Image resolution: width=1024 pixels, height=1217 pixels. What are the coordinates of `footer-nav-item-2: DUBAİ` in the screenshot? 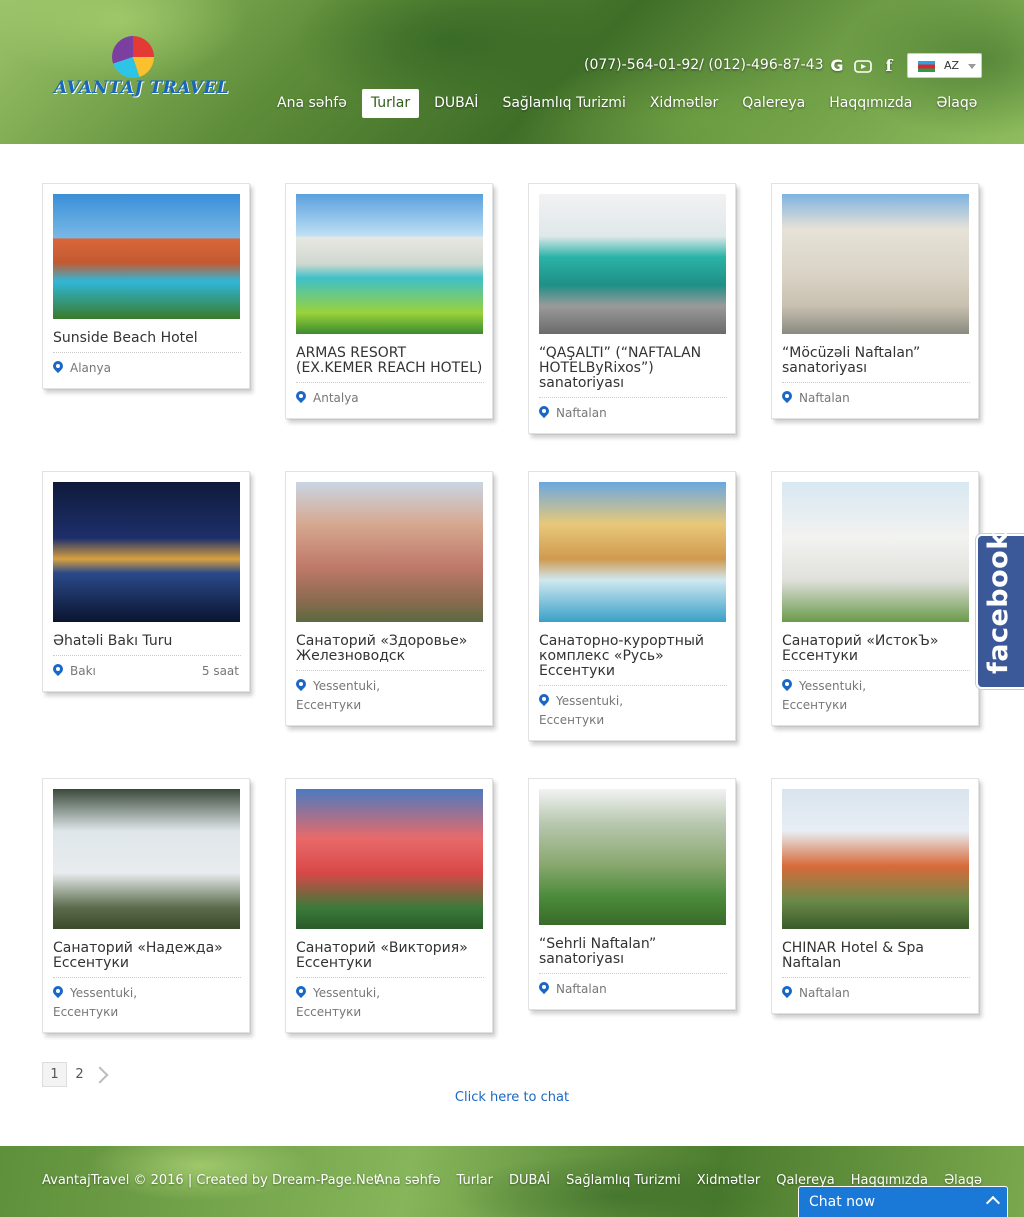 It's located at (529, 1180).